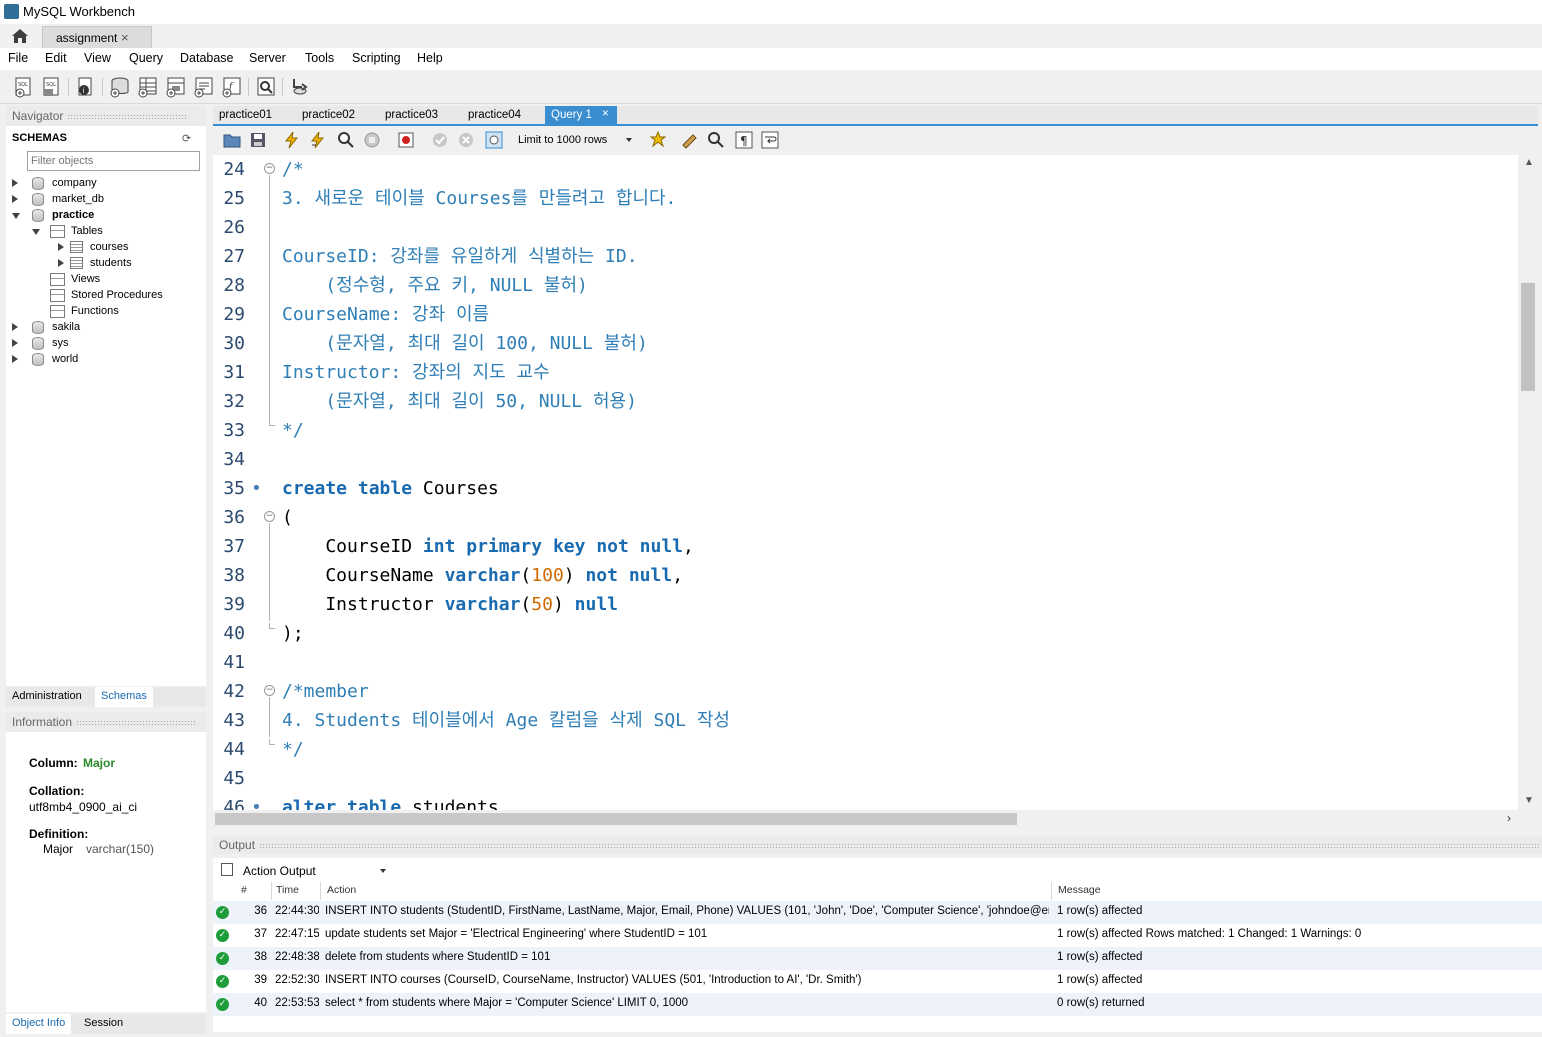 This screenshot has width=1542, height=1037. What do you see at coordinates (716, 140) in the screenshot?
I see `find-icon` at bounding box center [716, 140].